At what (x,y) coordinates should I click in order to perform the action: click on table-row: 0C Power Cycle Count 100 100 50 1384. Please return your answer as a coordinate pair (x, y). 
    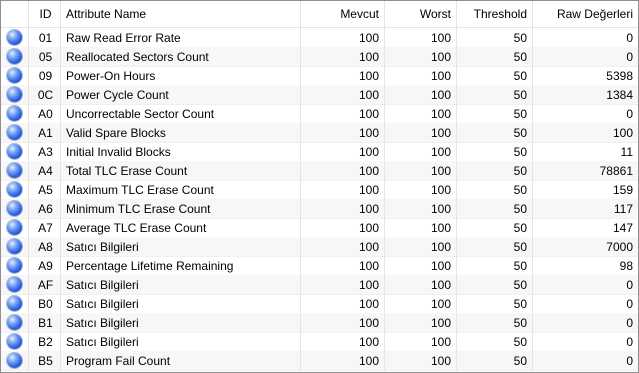
    Looking at the image, I should click on (319, 95).